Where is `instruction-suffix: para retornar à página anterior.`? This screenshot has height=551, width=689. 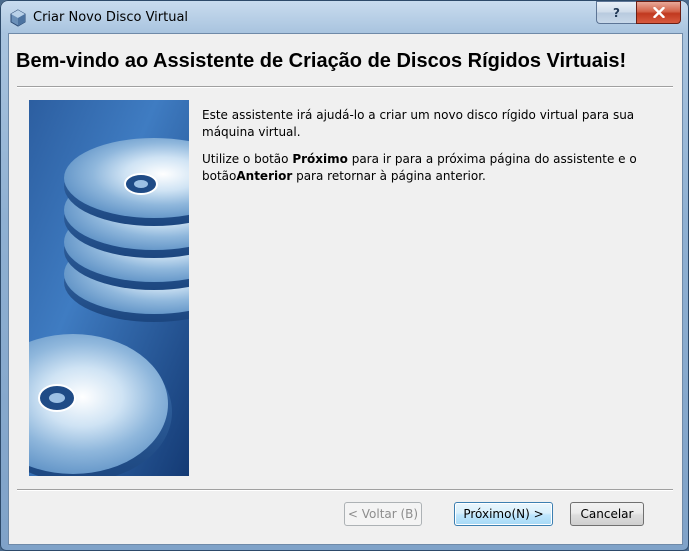
instruction-suffix: para retornar à página anterior. is located at coordinates (389, 176).